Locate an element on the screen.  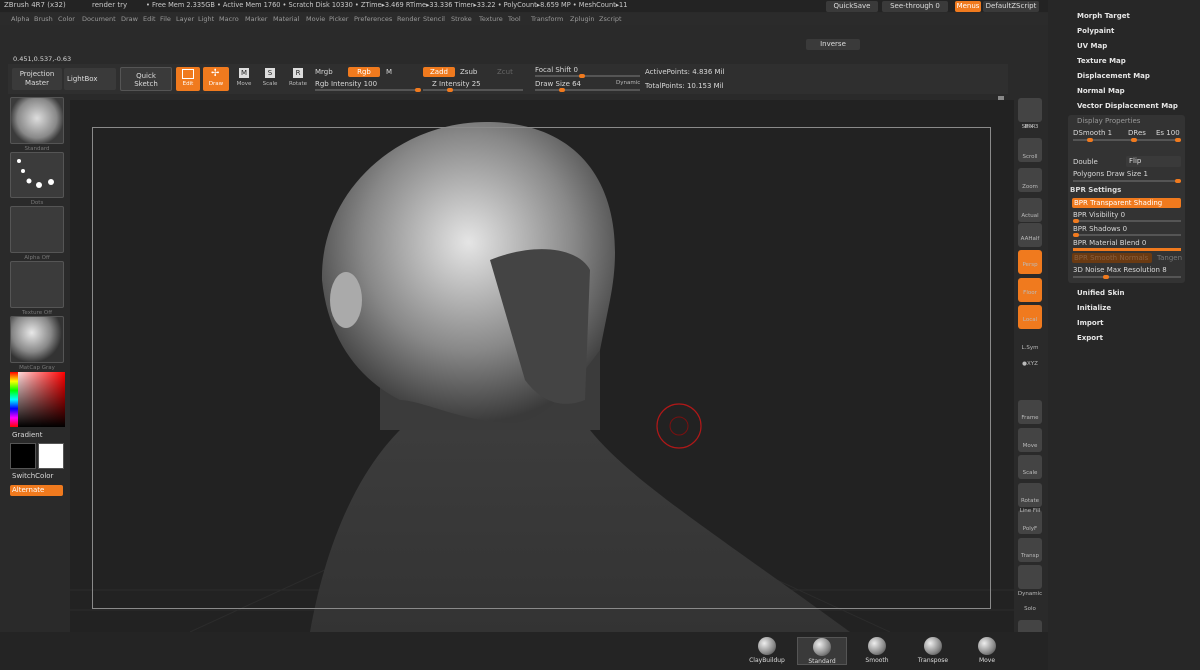
es-label: Es 100 is located at coordinates (1168, 133).